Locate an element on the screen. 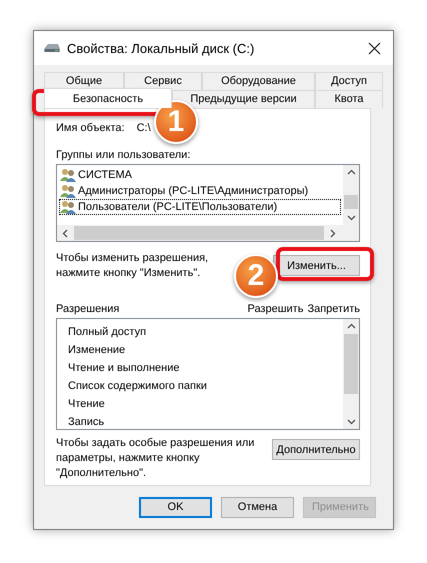 The image size is (427, 563). chevron-left-icon is located at coordinates (65, 233).